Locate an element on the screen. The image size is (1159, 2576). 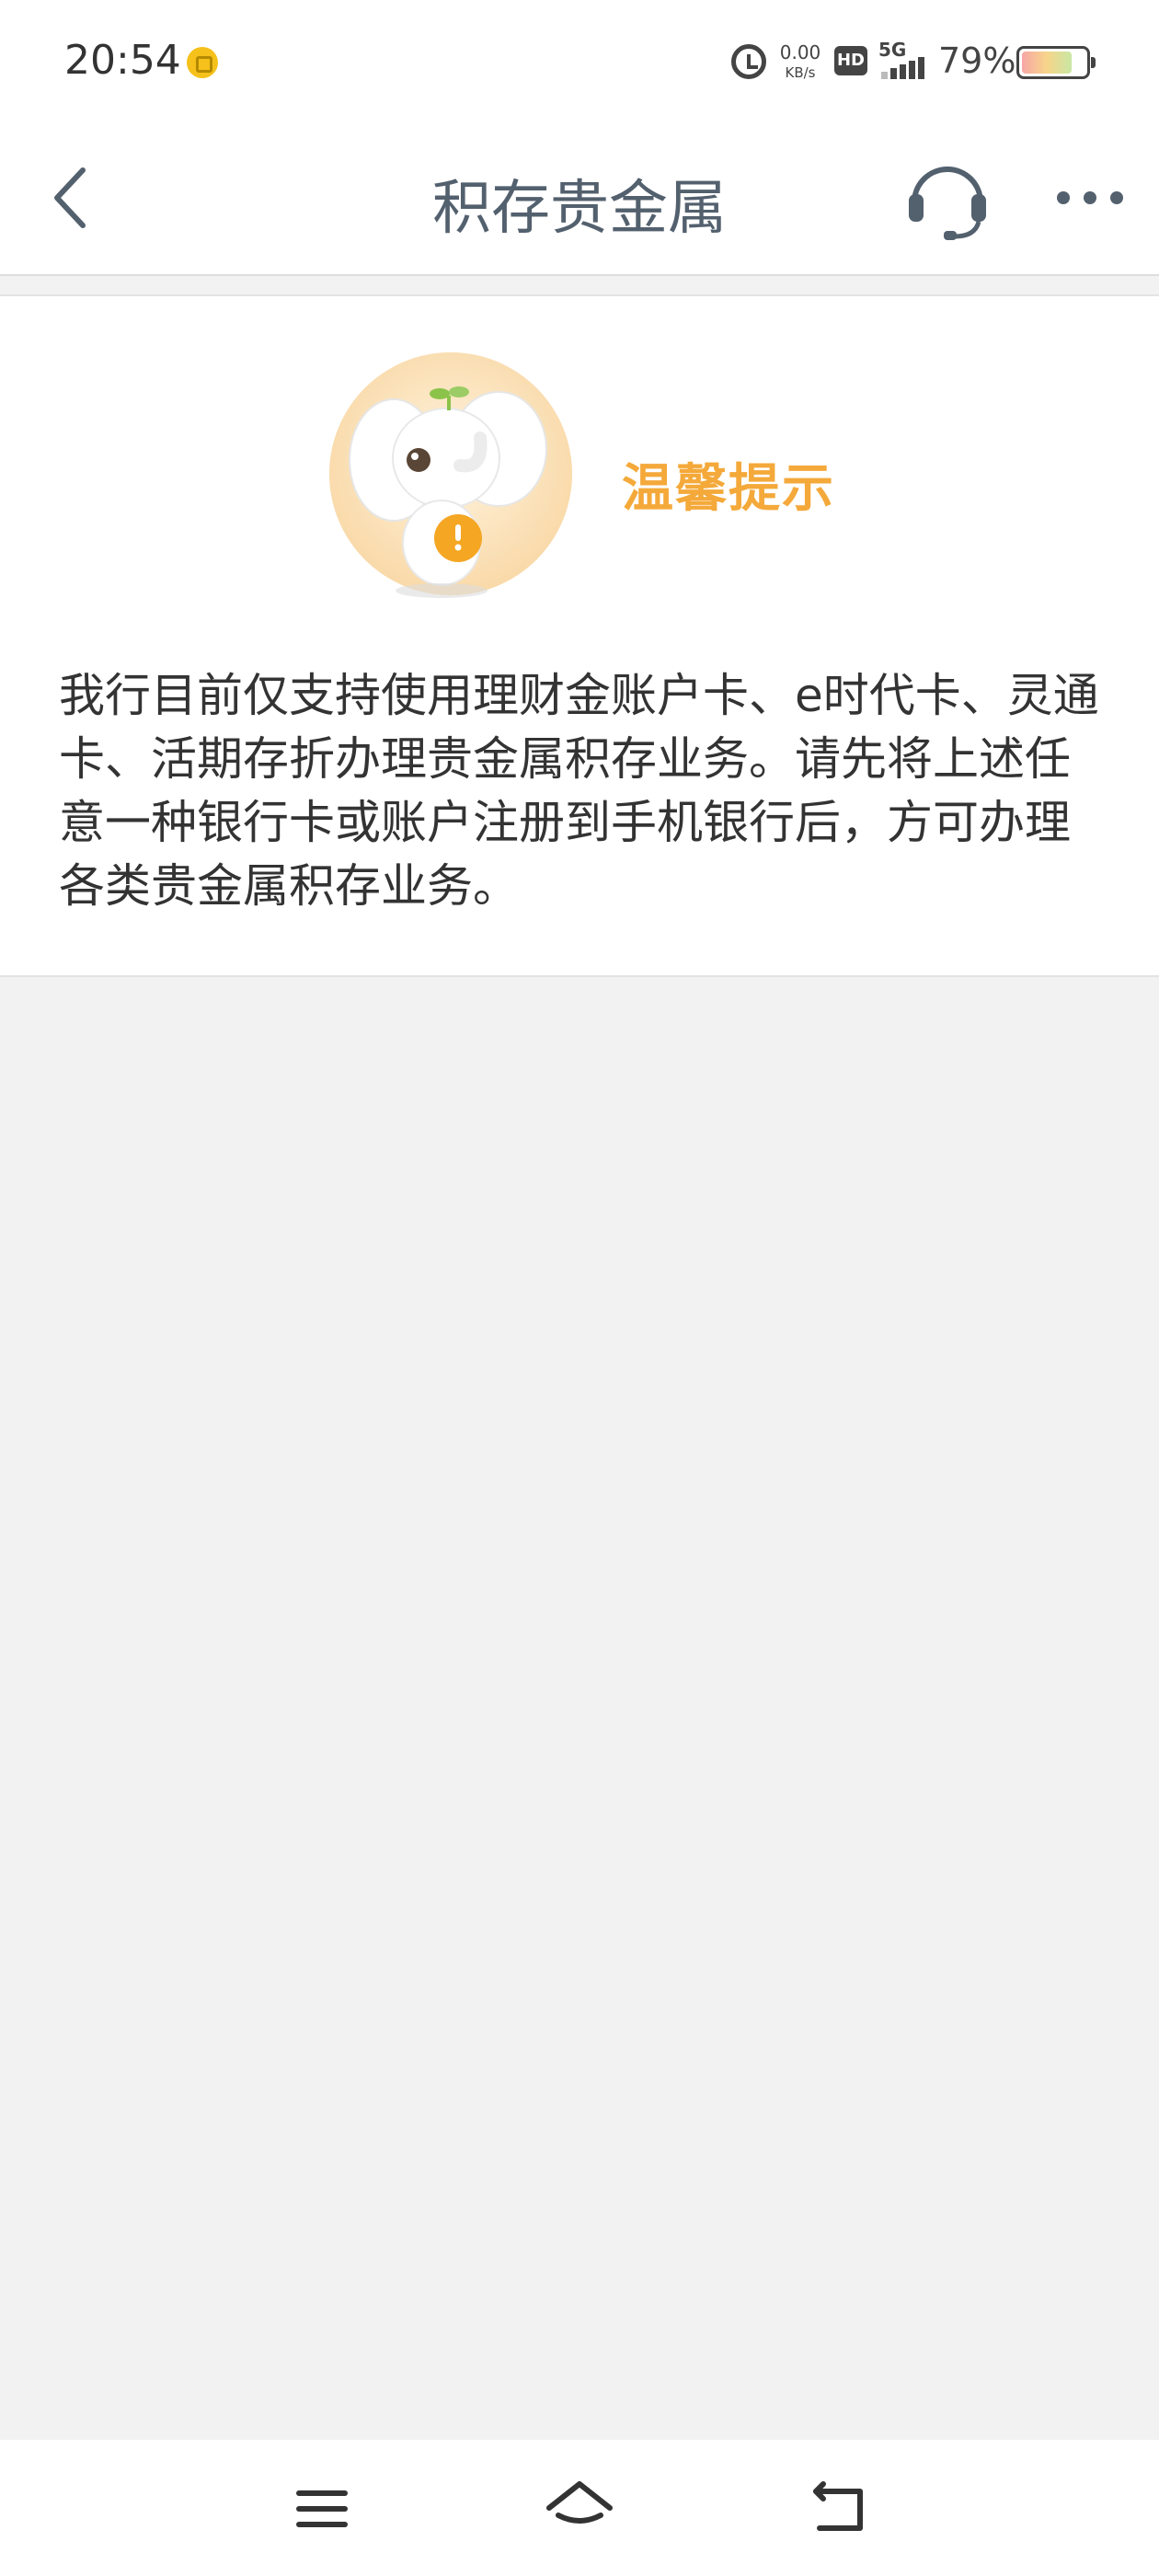
nav-bar: 积存贵金属 is located at coordinates (579, 200).